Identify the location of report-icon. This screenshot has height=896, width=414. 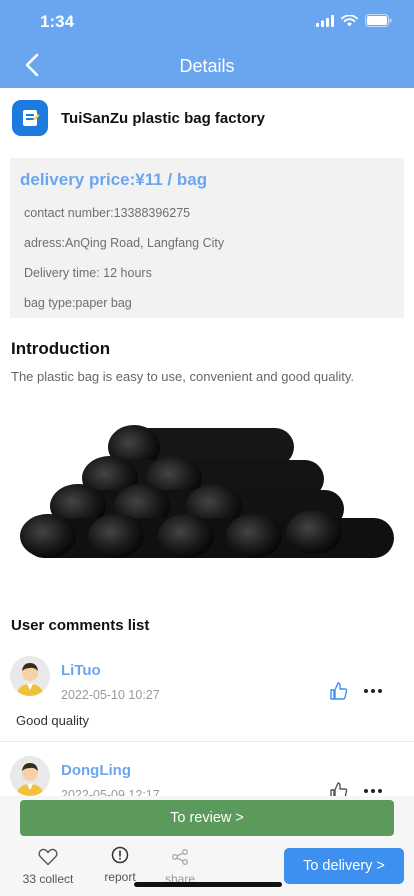
(120, 855).